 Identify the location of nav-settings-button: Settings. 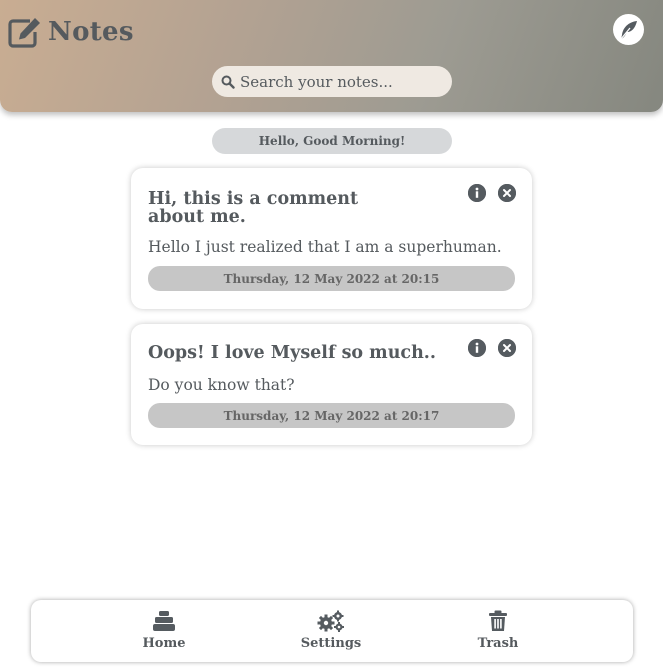
(331, 630).